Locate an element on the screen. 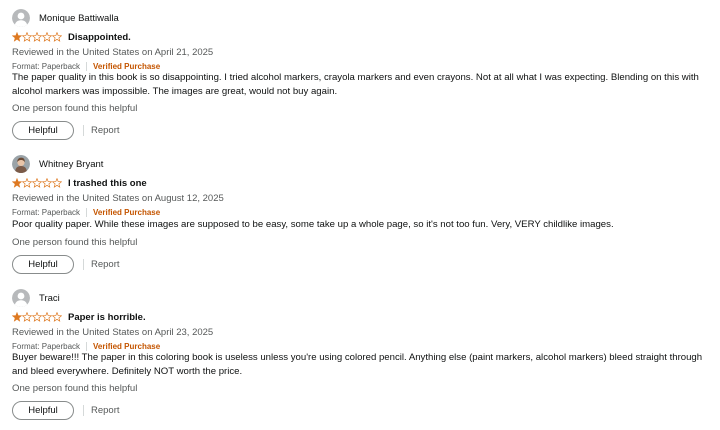 This screenshot has height=430, width=720. review-title: Paper is horrible. is located at coordinates (107, 317).